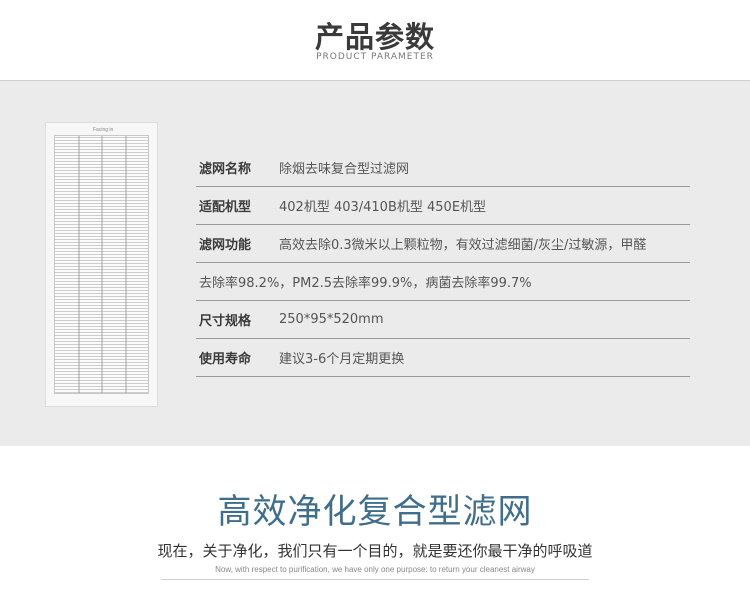  I want to click on spec-label: 使用寿命, so click(225, 359).